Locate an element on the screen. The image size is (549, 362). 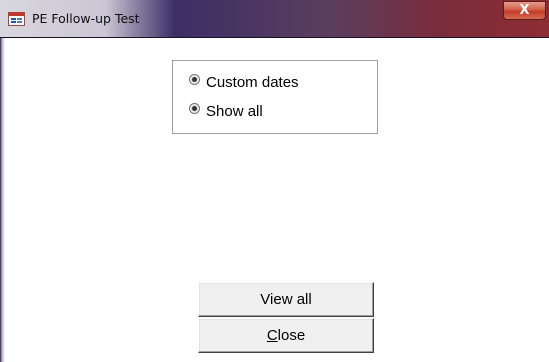
close-button: Close is located at coordinates (286, 335).